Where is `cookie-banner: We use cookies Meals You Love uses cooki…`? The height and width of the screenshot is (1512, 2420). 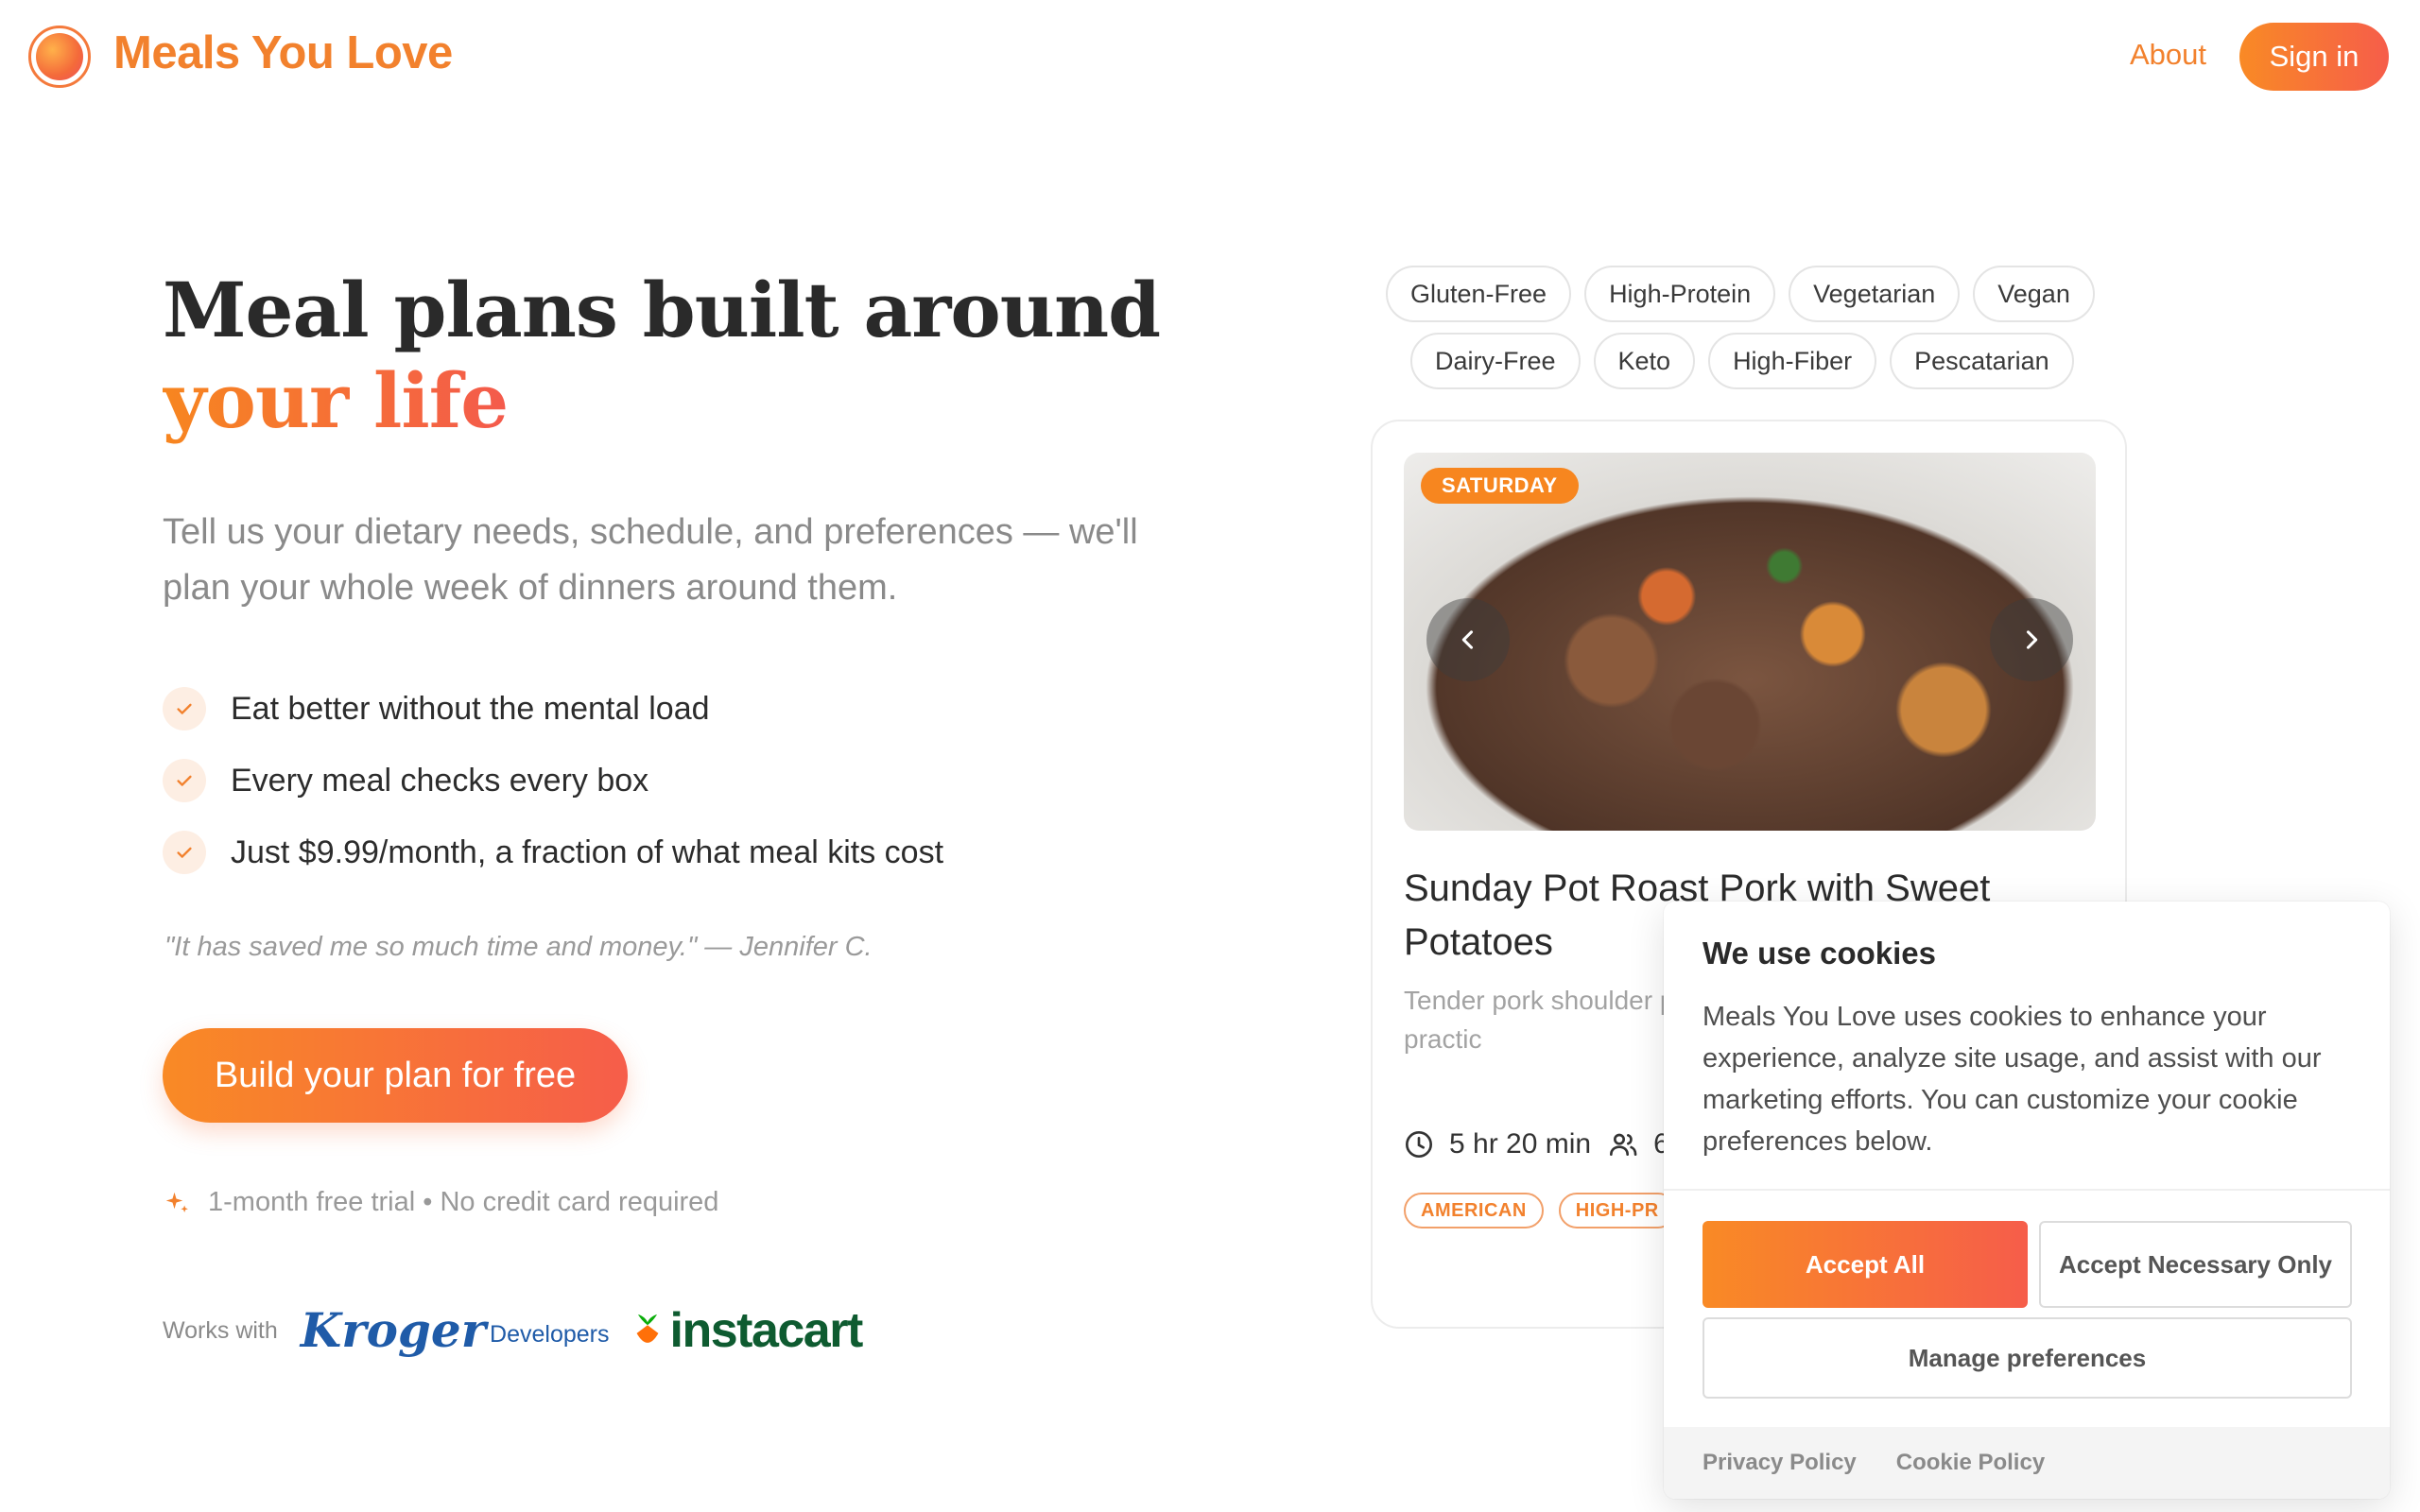 cookie-banner: We use cookies Meals You Love uses cooki… is located at coordinates (2027, 1200).